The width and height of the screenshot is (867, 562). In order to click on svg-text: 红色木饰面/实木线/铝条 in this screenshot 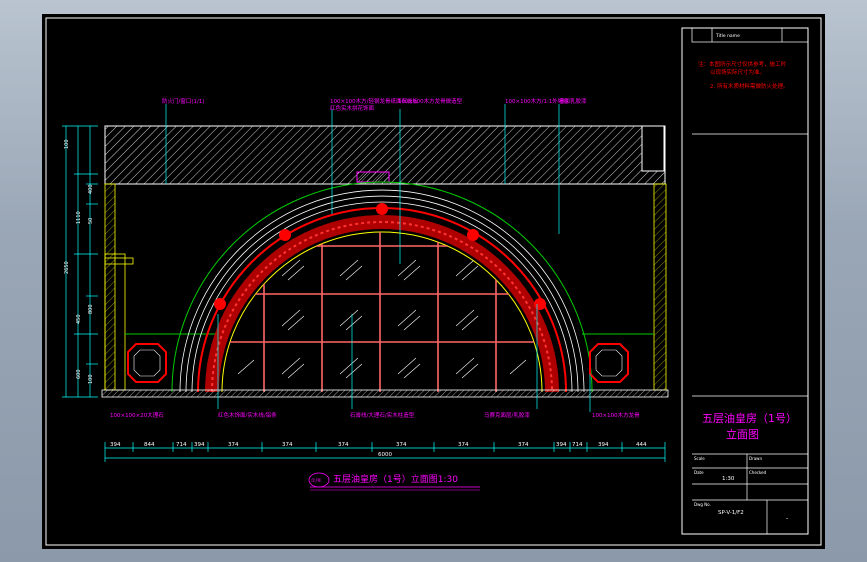, I will do `click(247, 415)`.